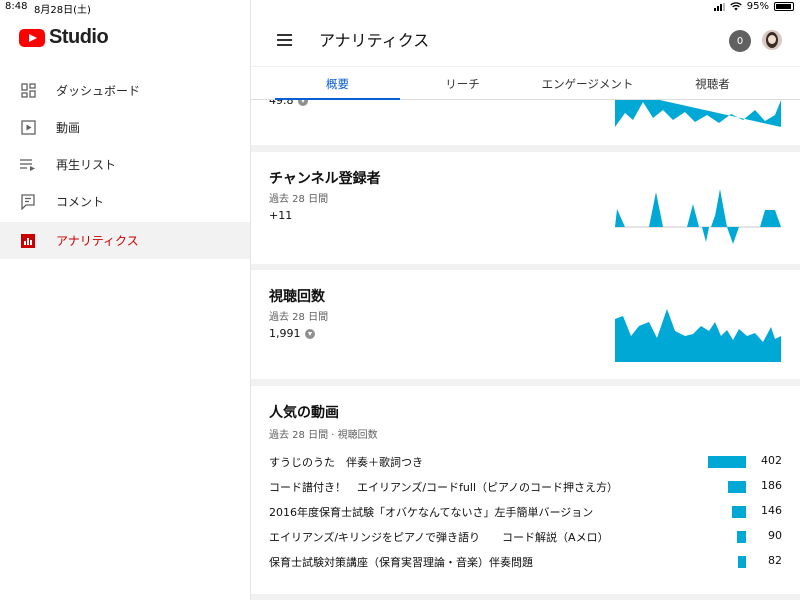  What do you see at coordinates (292, 333) in the screenshot?
I see `views-value: 1,991` at bounding box center [292, 333].